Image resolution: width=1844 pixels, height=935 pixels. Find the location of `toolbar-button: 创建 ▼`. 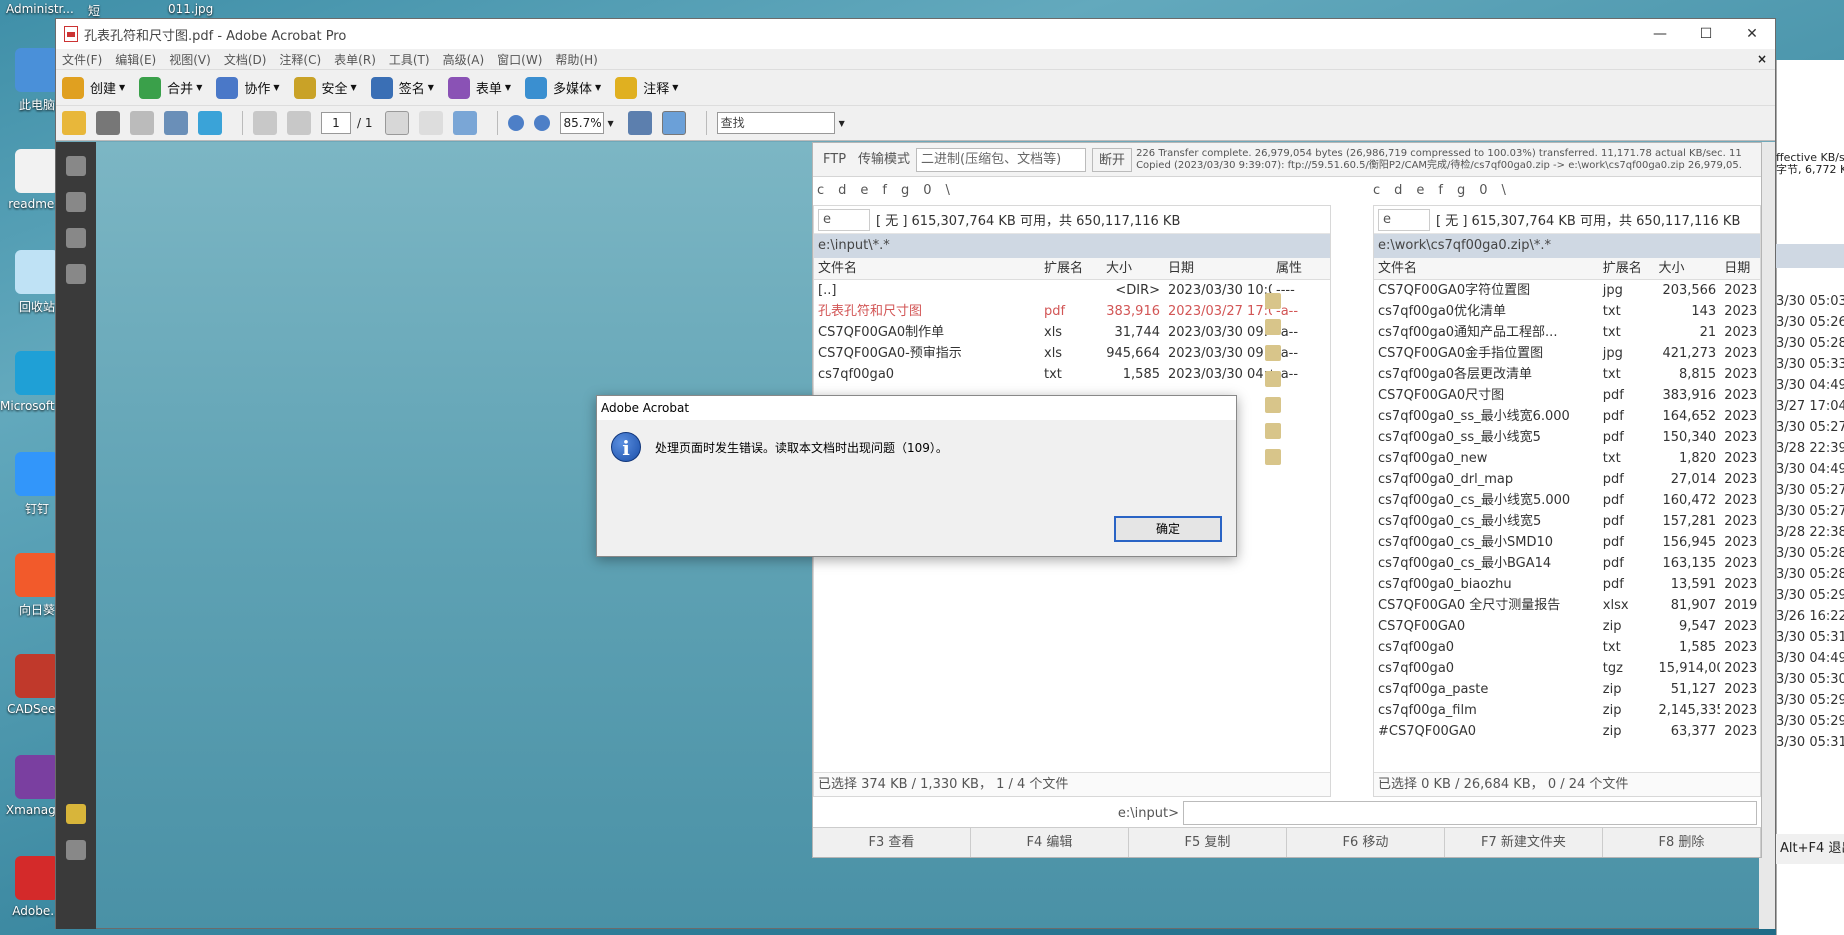

toolbar-button: 创建 ▼ is located at coordinates (93, 87).